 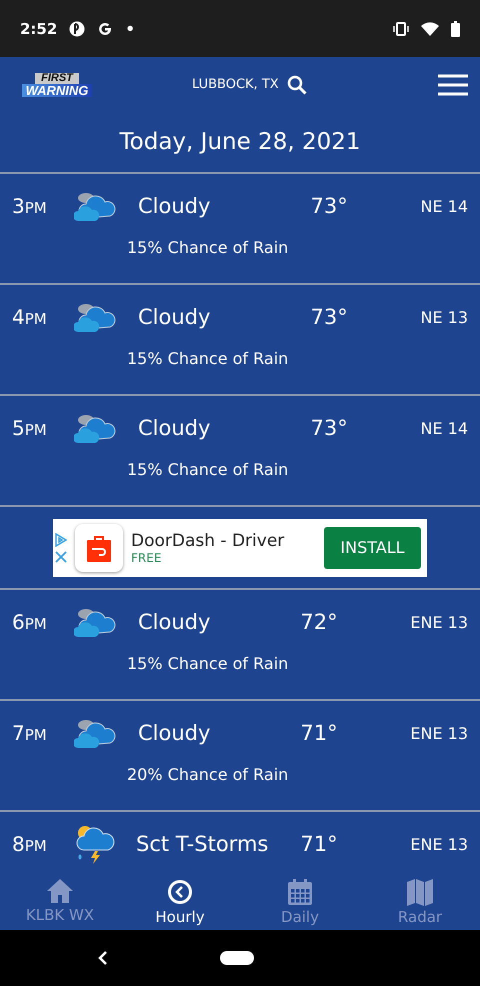 I want to click on battery-icon, so click(x=455, y=28).